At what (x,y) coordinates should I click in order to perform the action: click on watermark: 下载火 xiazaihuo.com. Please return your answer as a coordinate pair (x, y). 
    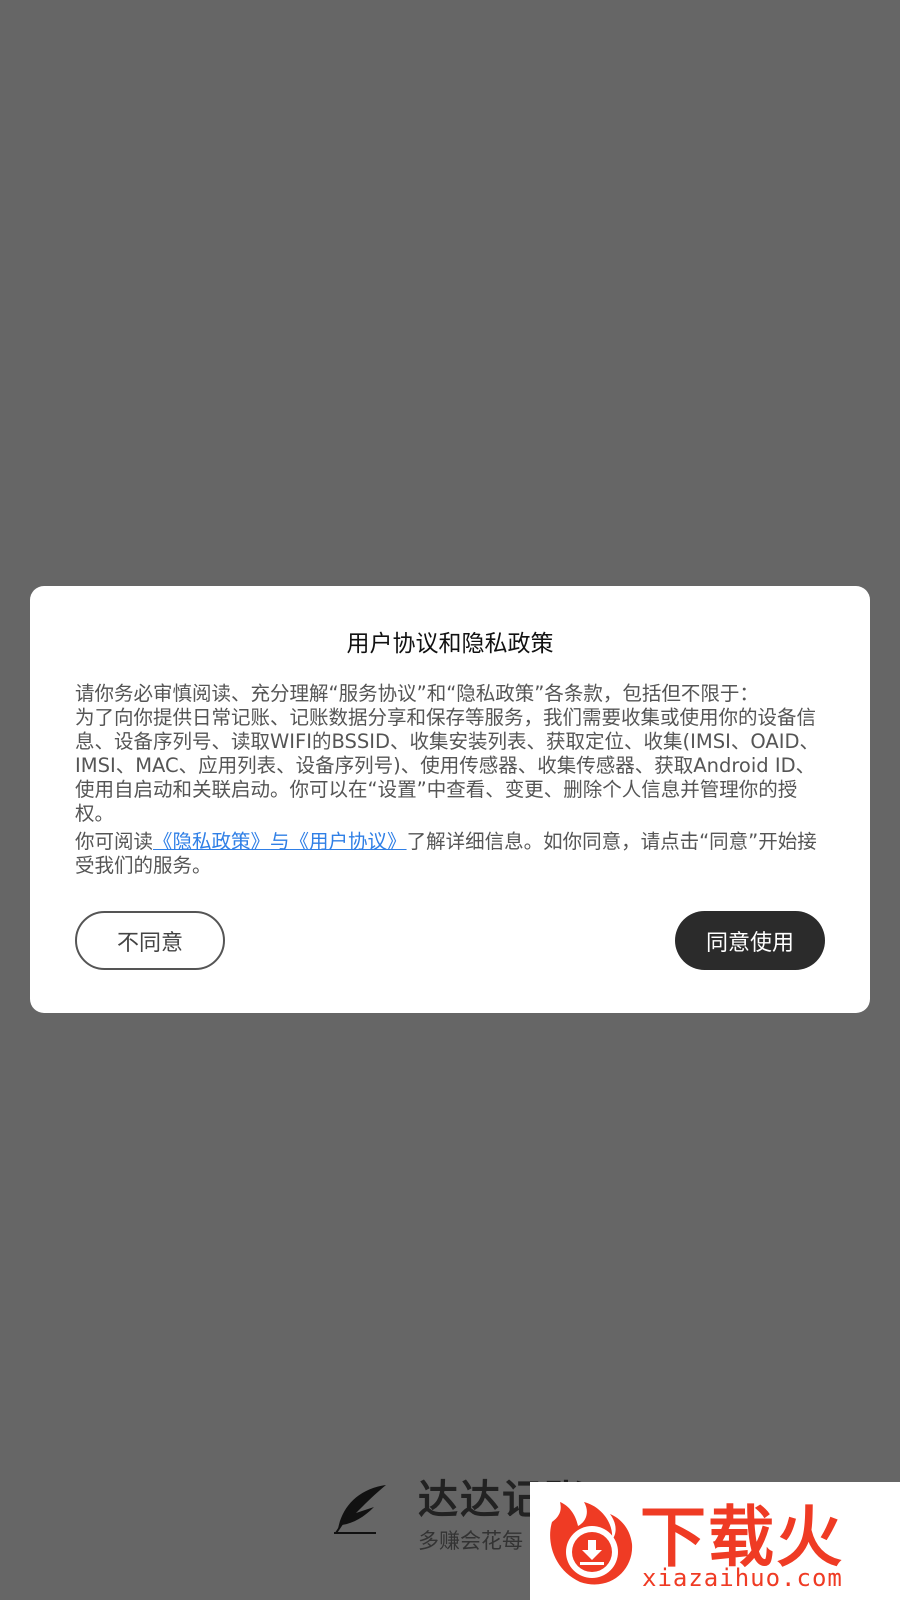
    Looking at the image, I should click on (715, 1541).